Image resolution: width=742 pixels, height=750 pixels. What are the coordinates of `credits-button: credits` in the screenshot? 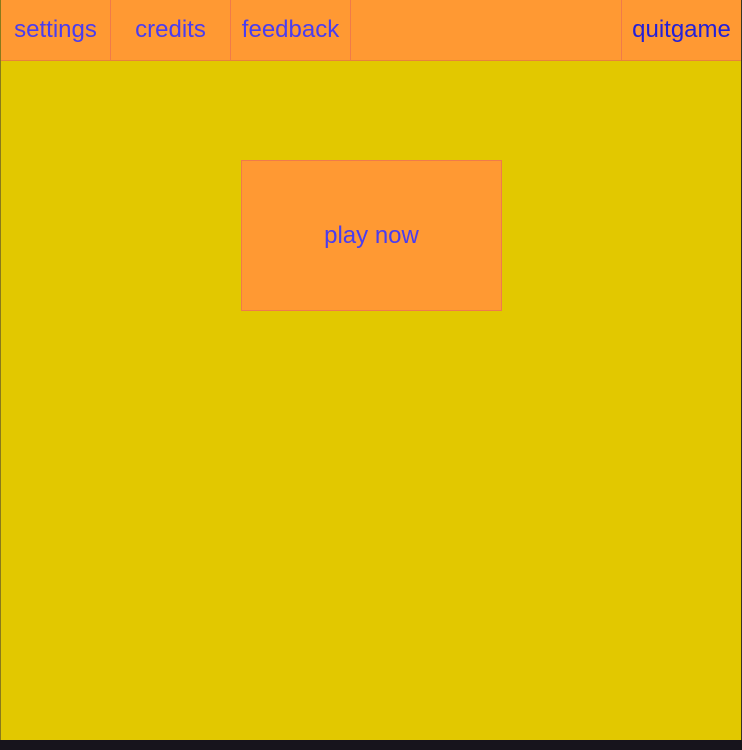 It's located at (171, 30).